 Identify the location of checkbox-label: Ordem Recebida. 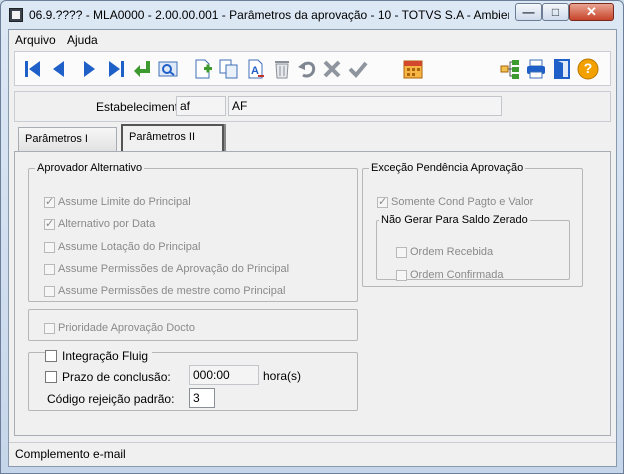
(452, 252).